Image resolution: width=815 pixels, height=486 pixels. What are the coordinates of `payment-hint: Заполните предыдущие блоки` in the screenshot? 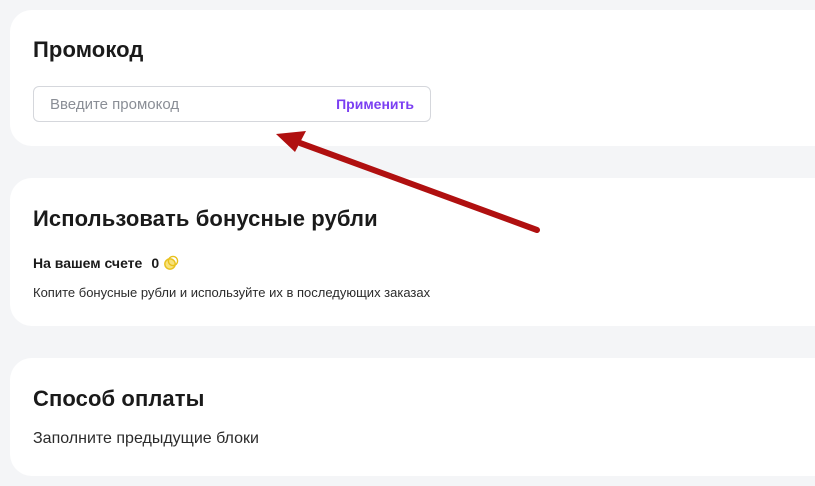 It's located at (146, 438).